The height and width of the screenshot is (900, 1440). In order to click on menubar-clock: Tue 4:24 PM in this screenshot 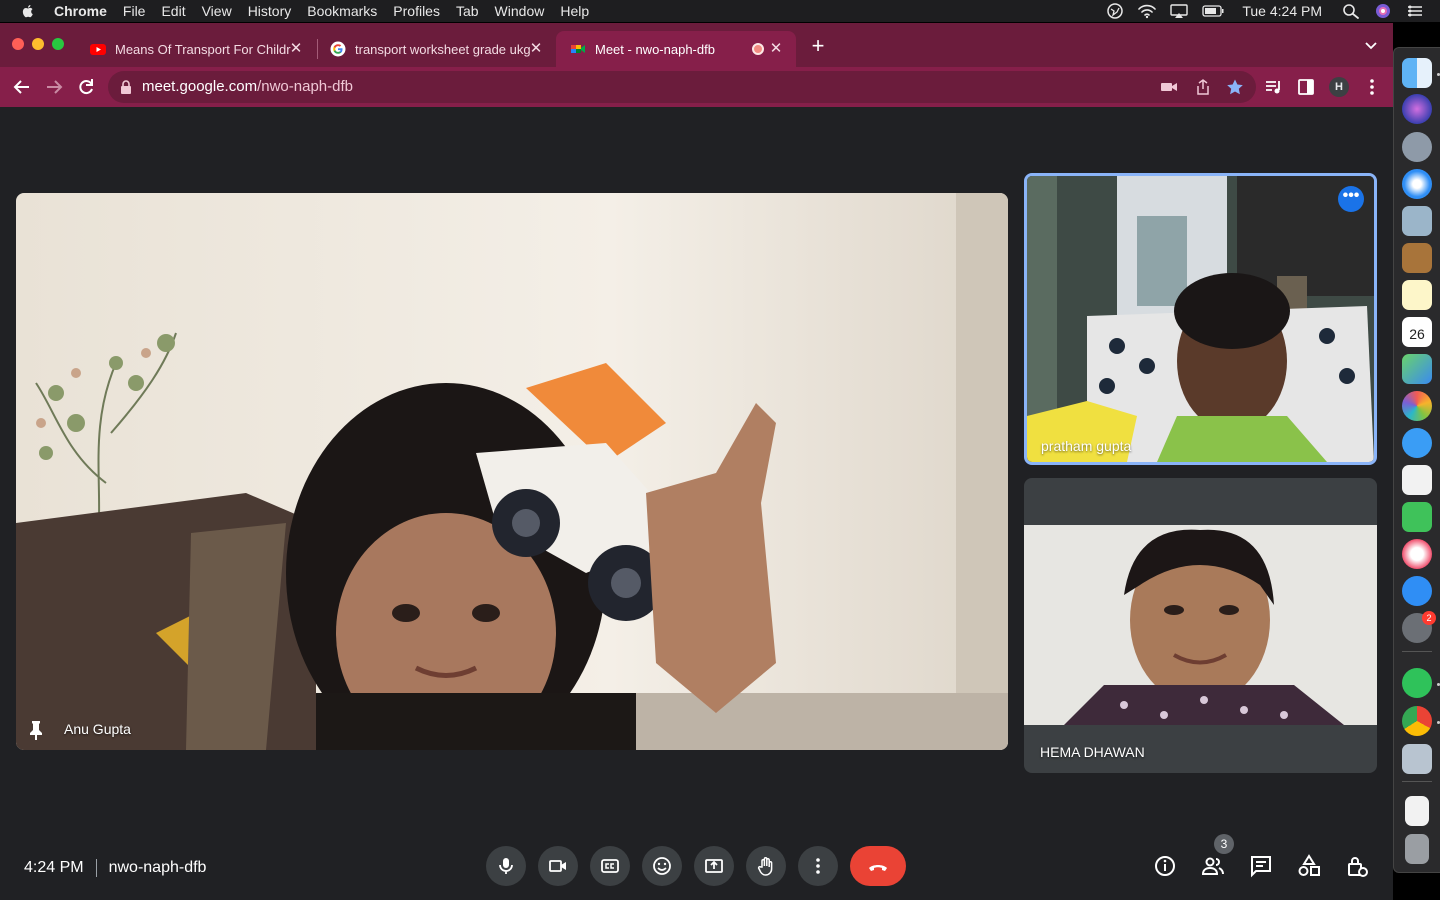, I will do `click(1282, 11)`.